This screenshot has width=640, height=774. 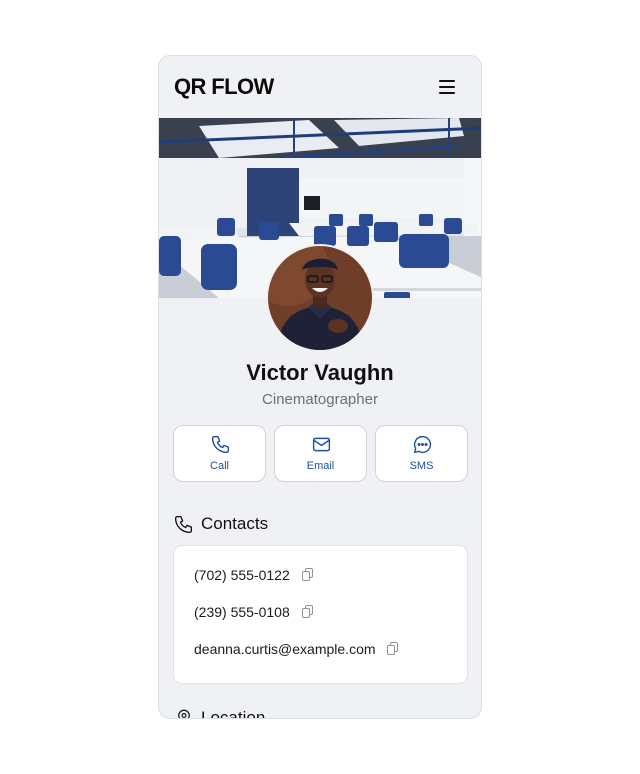 I want to click on location-heading: Location, so click(x=233, y=713).